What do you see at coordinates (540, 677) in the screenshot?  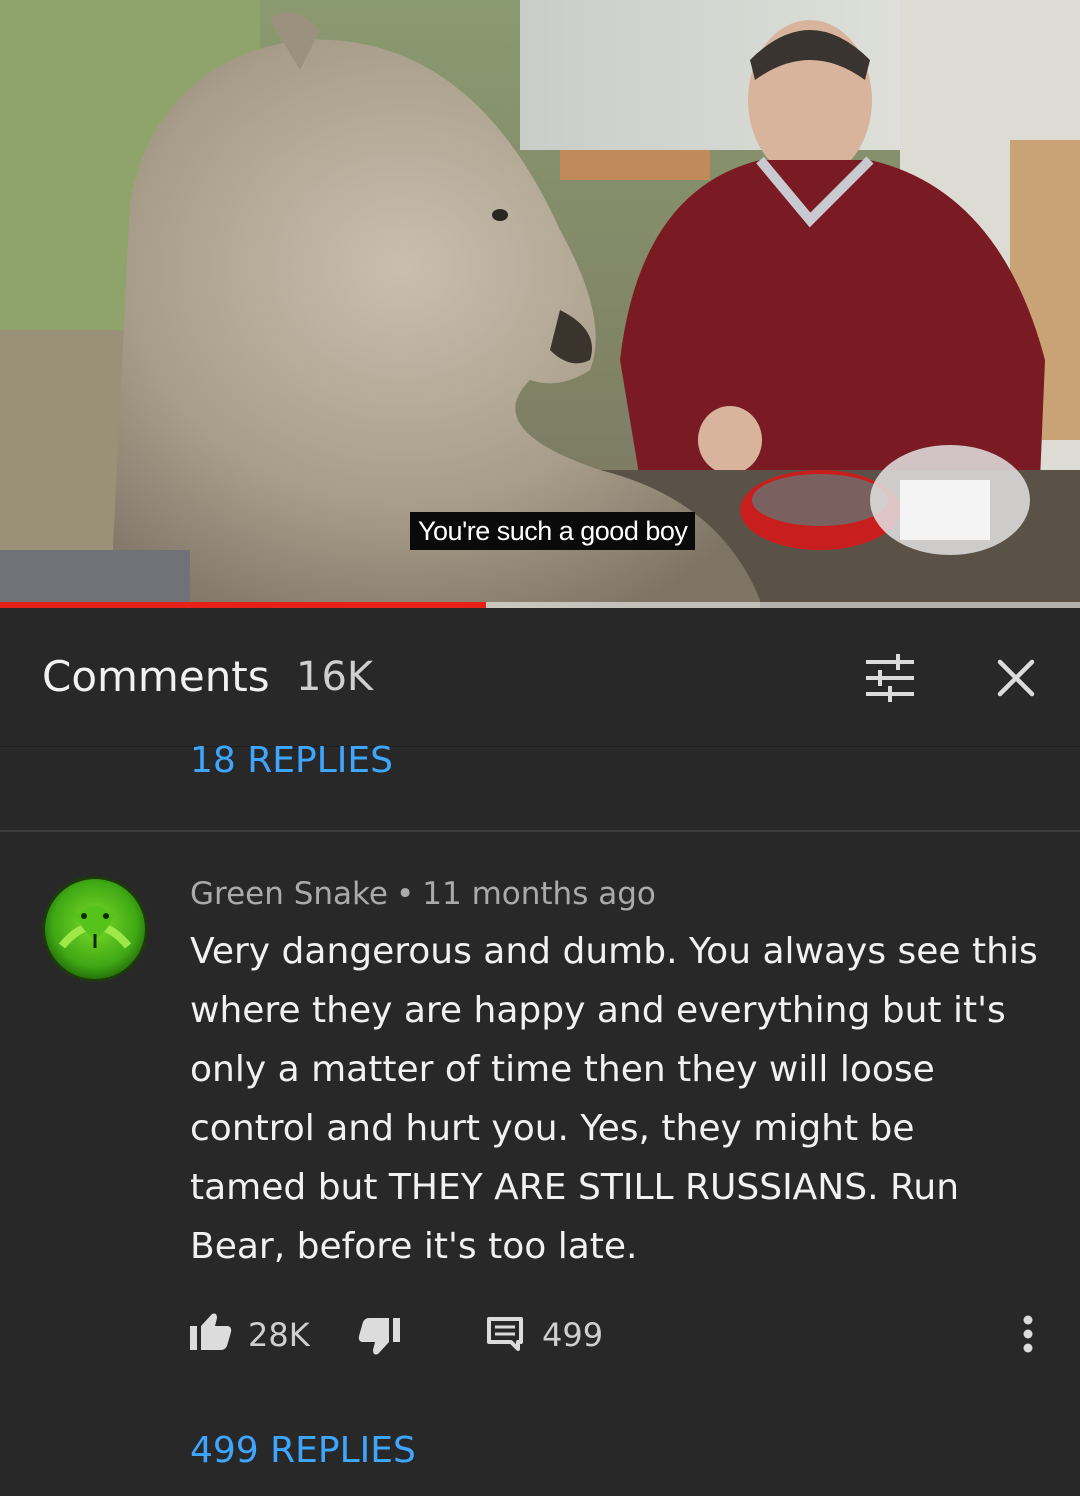 I see `comments-header: Comments 16K` at bounding box center [540, 677].